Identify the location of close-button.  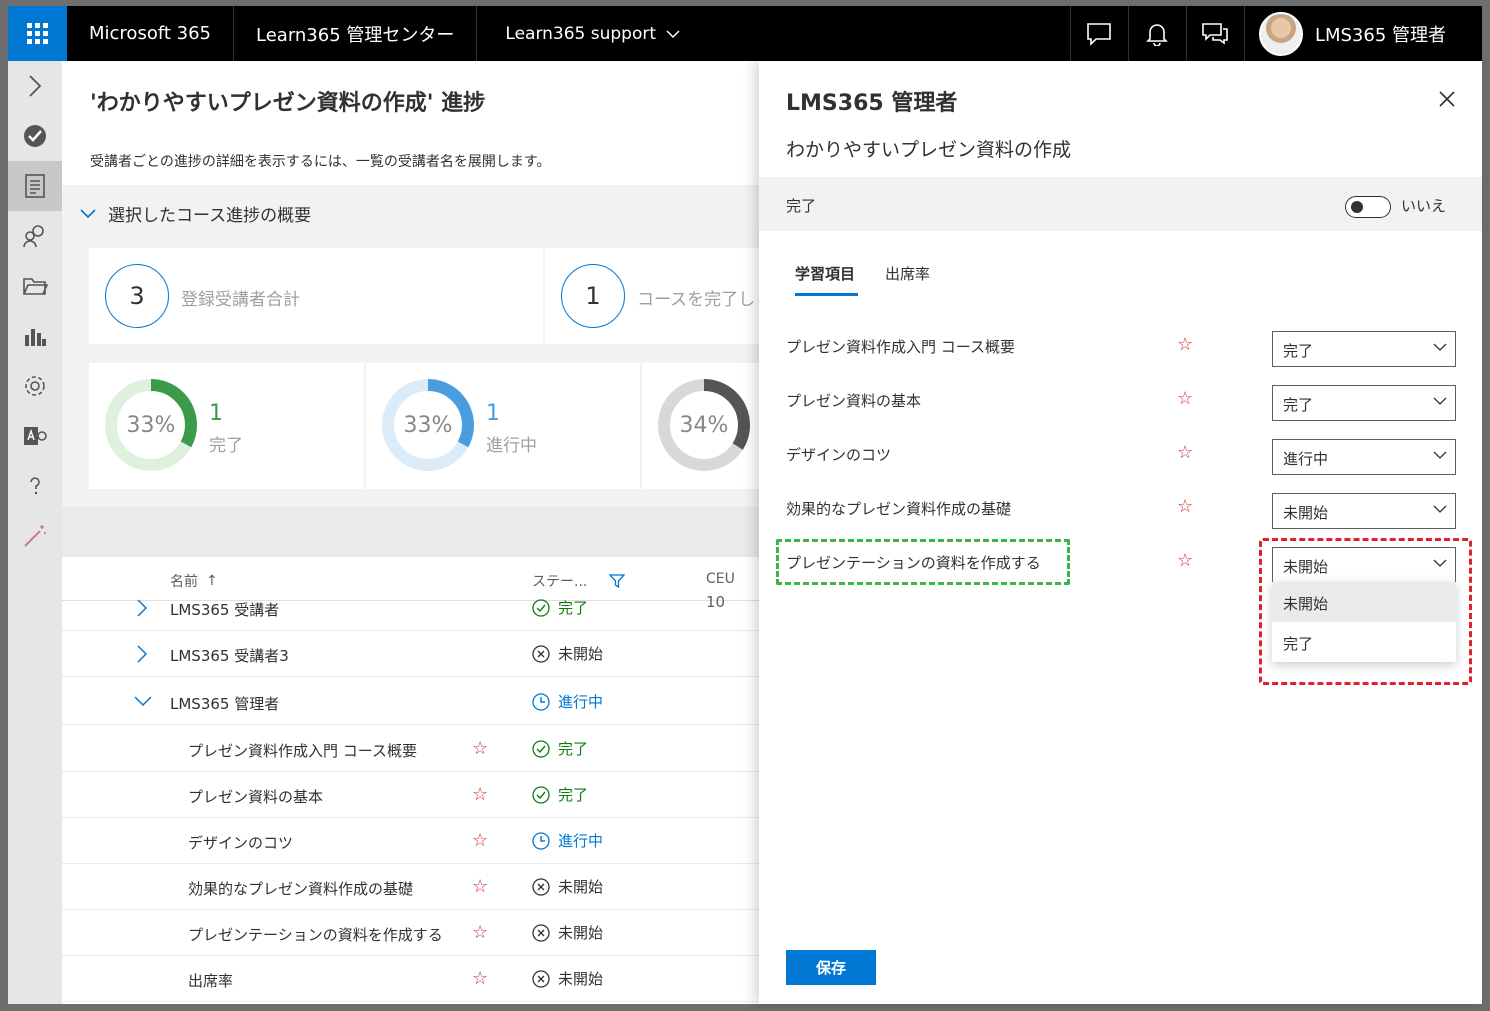
(1447, 101).